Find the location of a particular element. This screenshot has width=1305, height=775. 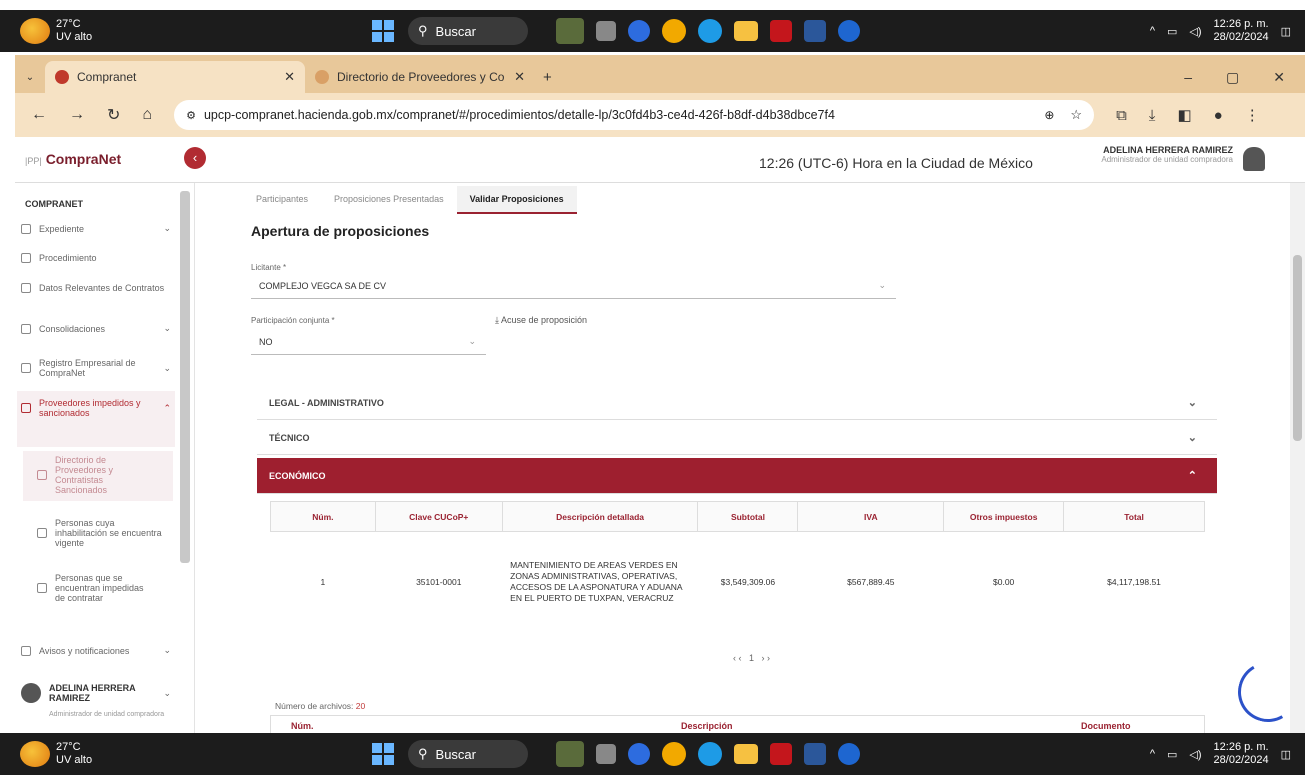

tab-participantes: Participantes is located at coordinates (282, 200).